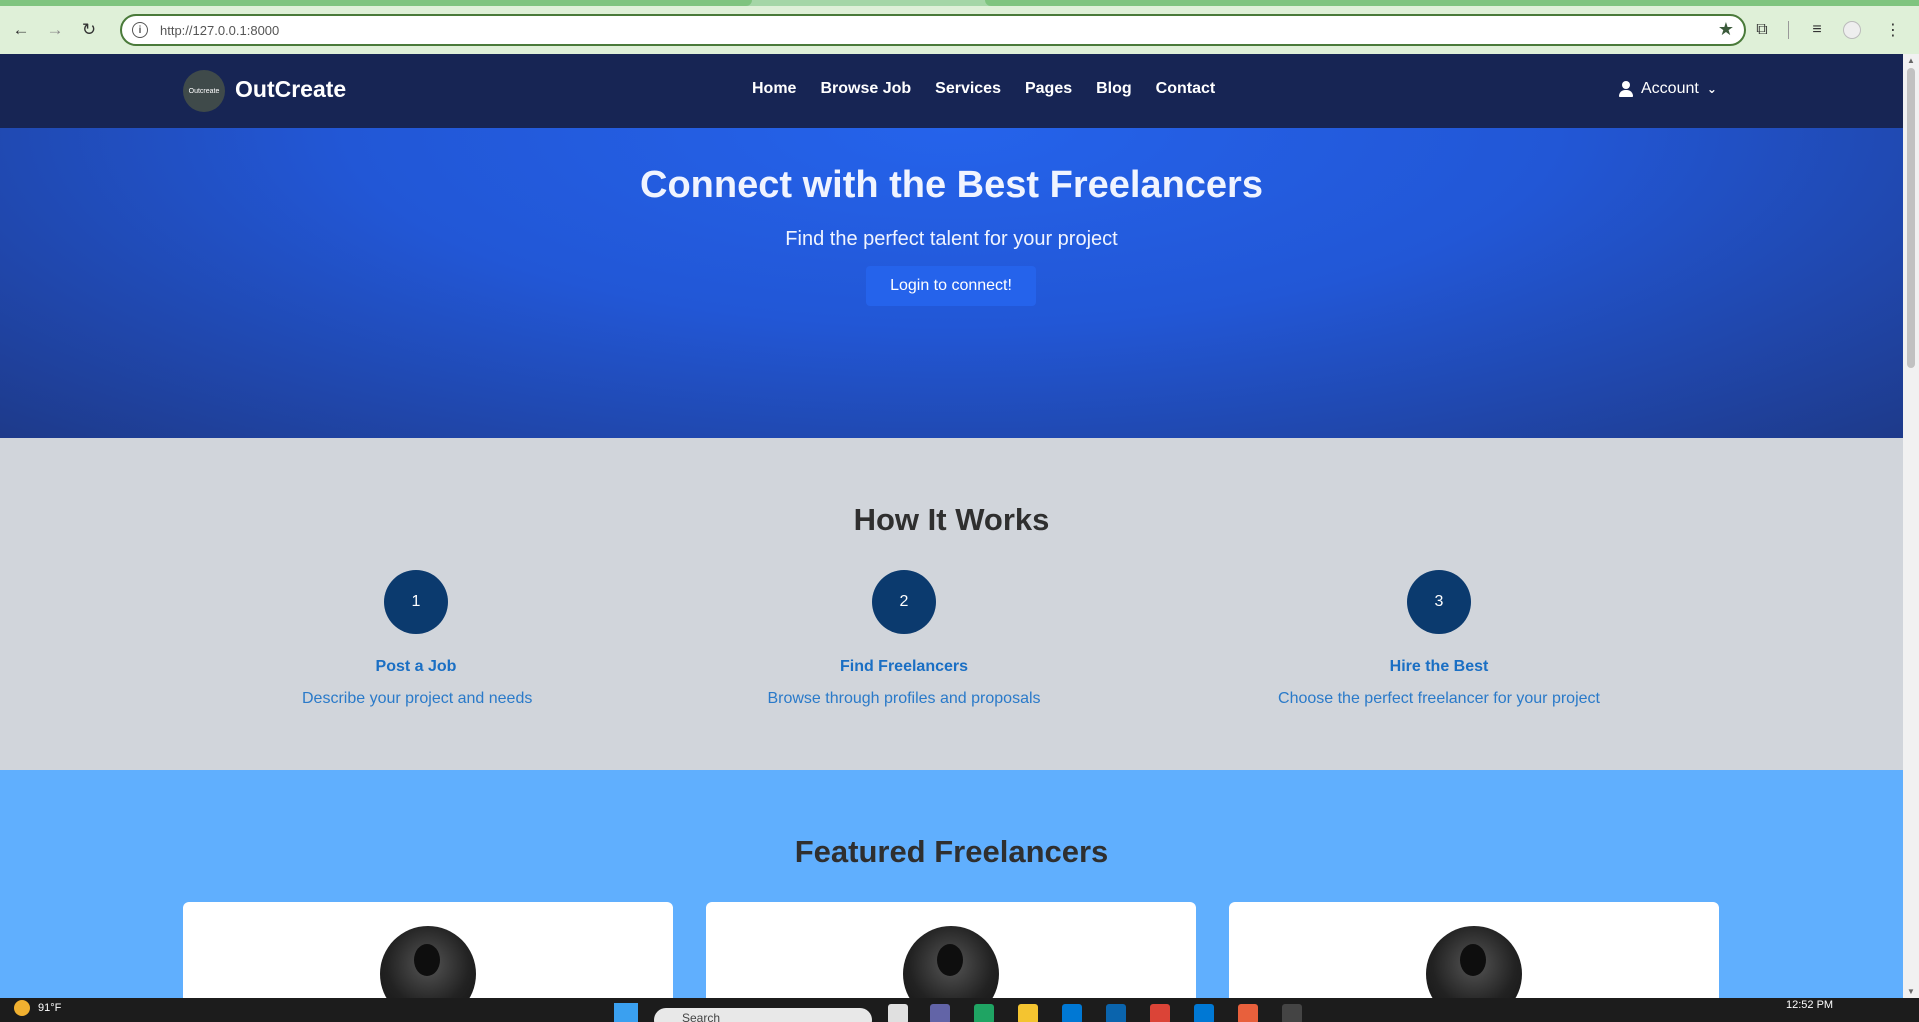 The height and width of the screenshot is (1022, 1919). What do you see at coordinates (951, 851) in the screenshot?
I see `section-title: Featured Freelancers` at bounding box center [951, 851].